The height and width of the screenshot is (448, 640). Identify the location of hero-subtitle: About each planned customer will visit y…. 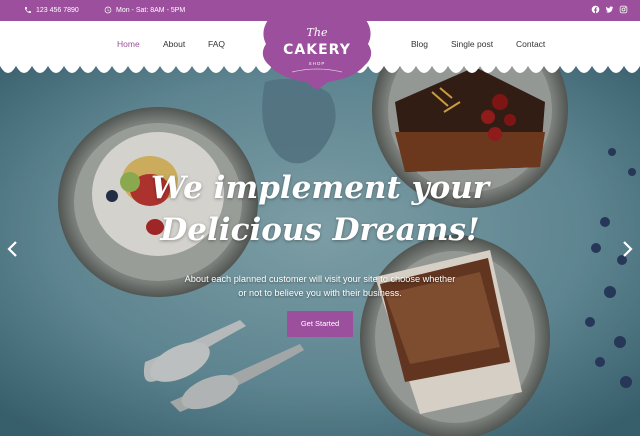
(320, 286).